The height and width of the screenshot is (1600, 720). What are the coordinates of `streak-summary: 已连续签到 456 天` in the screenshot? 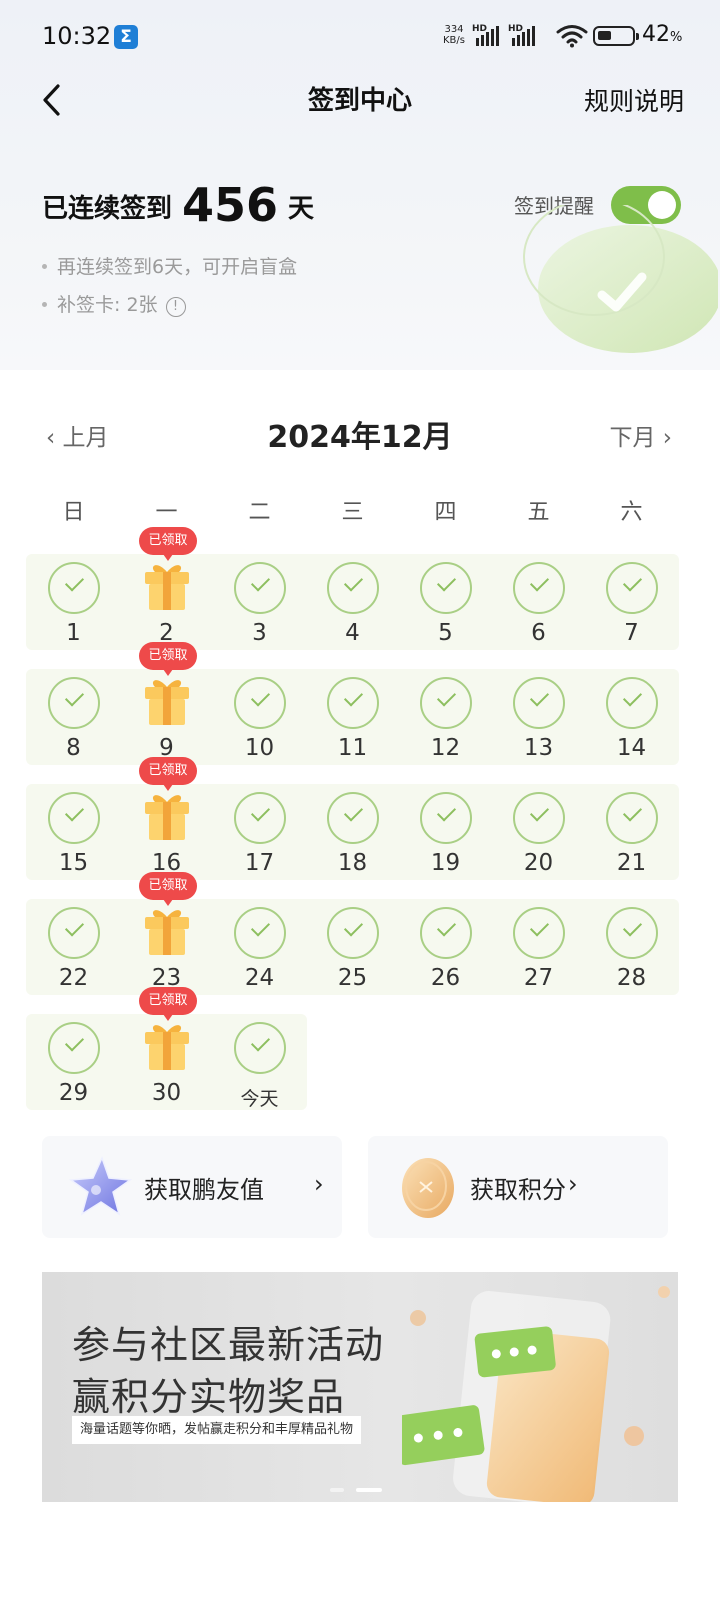 It's located at (178, 205).